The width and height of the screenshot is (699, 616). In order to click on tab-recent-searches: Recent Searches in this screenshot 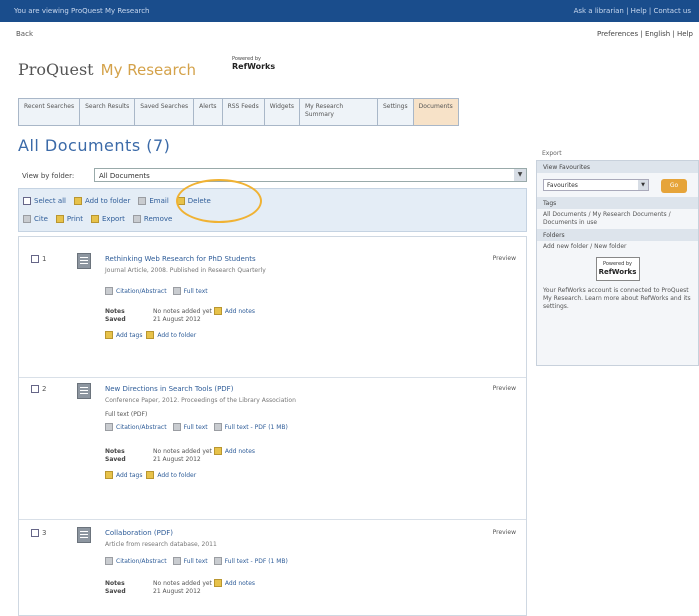, I will do `click(49, 112)`.